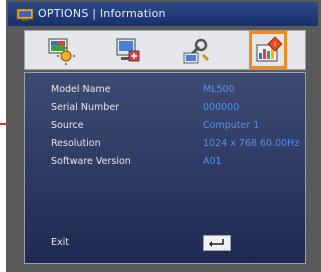 The image size is (321, 272). Describe the element at coordinates (165, 144) in the screenshot. I see `info-row-resolution: Resolution 1024 x 768 60.00Hz` at that location.